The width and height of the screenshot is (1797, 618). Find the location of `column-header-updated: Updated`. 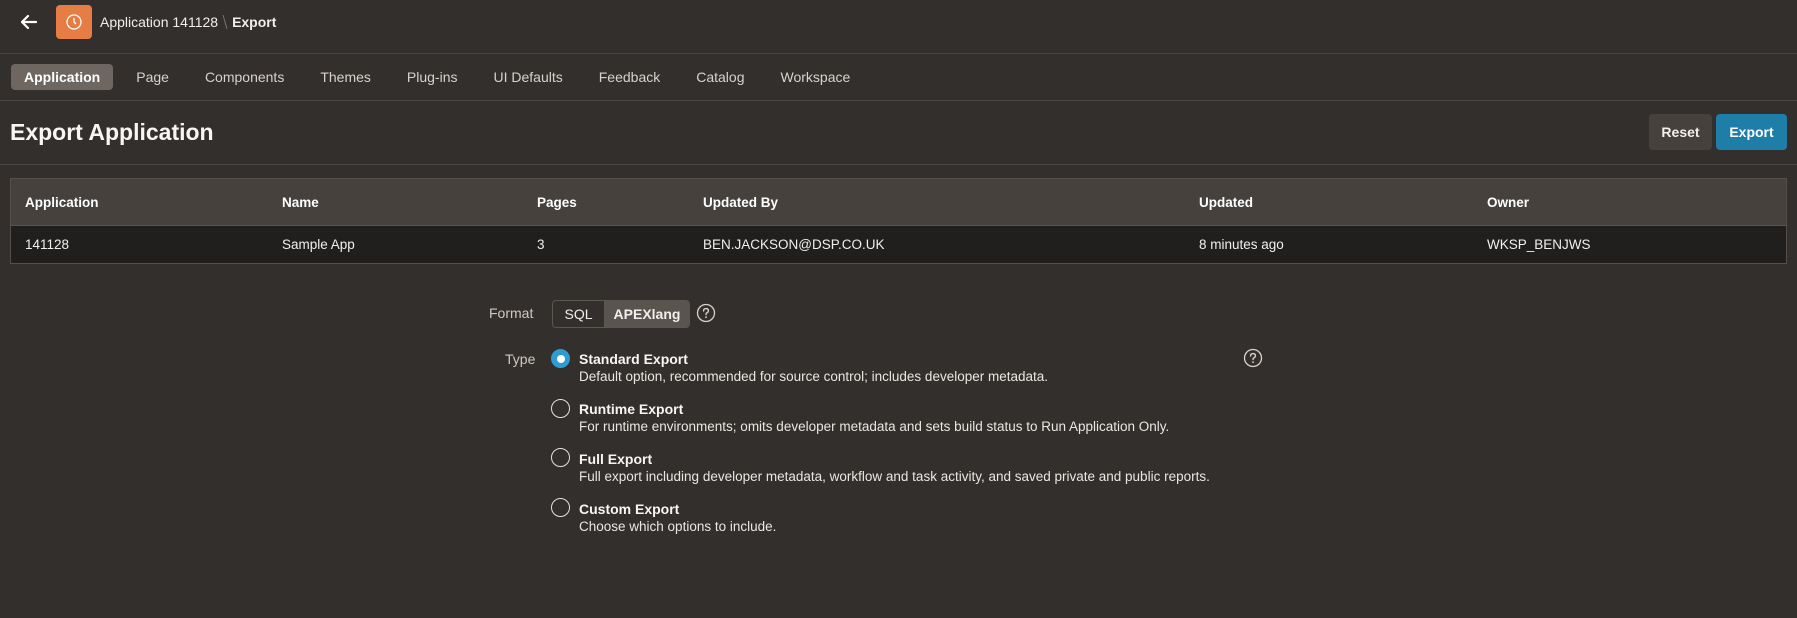

column-header-updated: Updated is located at coordinates (1226, 202).